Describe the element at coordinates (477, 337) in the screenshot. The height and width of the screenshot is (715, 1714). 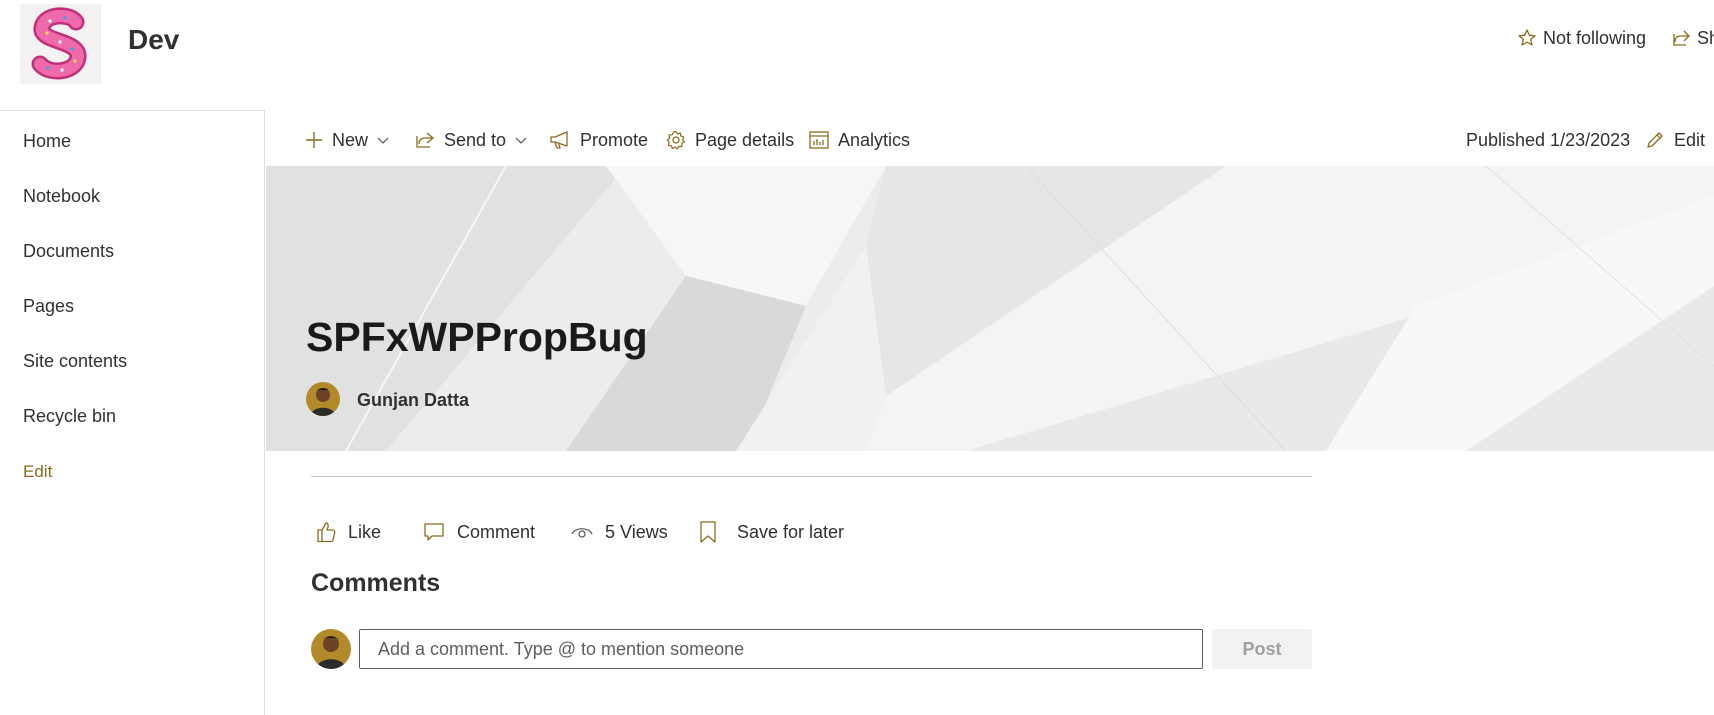
I see `page-title: SPFxWPPropBug` at that location.